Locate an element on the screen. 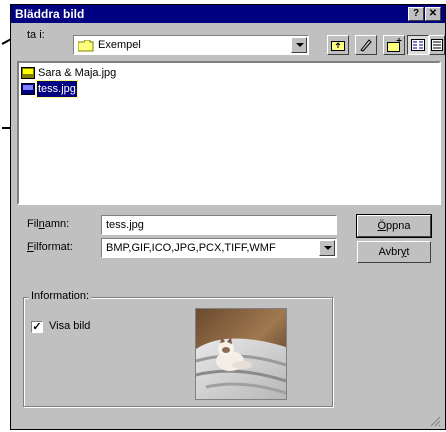 The width and height of the screenshot is (446, 432). close-button: ✕ is located at coordinates (433, 14).